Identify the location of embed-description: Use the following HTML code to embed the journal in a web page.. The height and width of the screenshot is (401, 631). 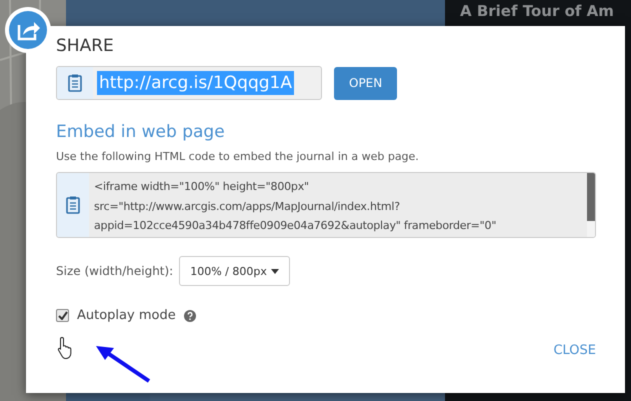
(238, 156).